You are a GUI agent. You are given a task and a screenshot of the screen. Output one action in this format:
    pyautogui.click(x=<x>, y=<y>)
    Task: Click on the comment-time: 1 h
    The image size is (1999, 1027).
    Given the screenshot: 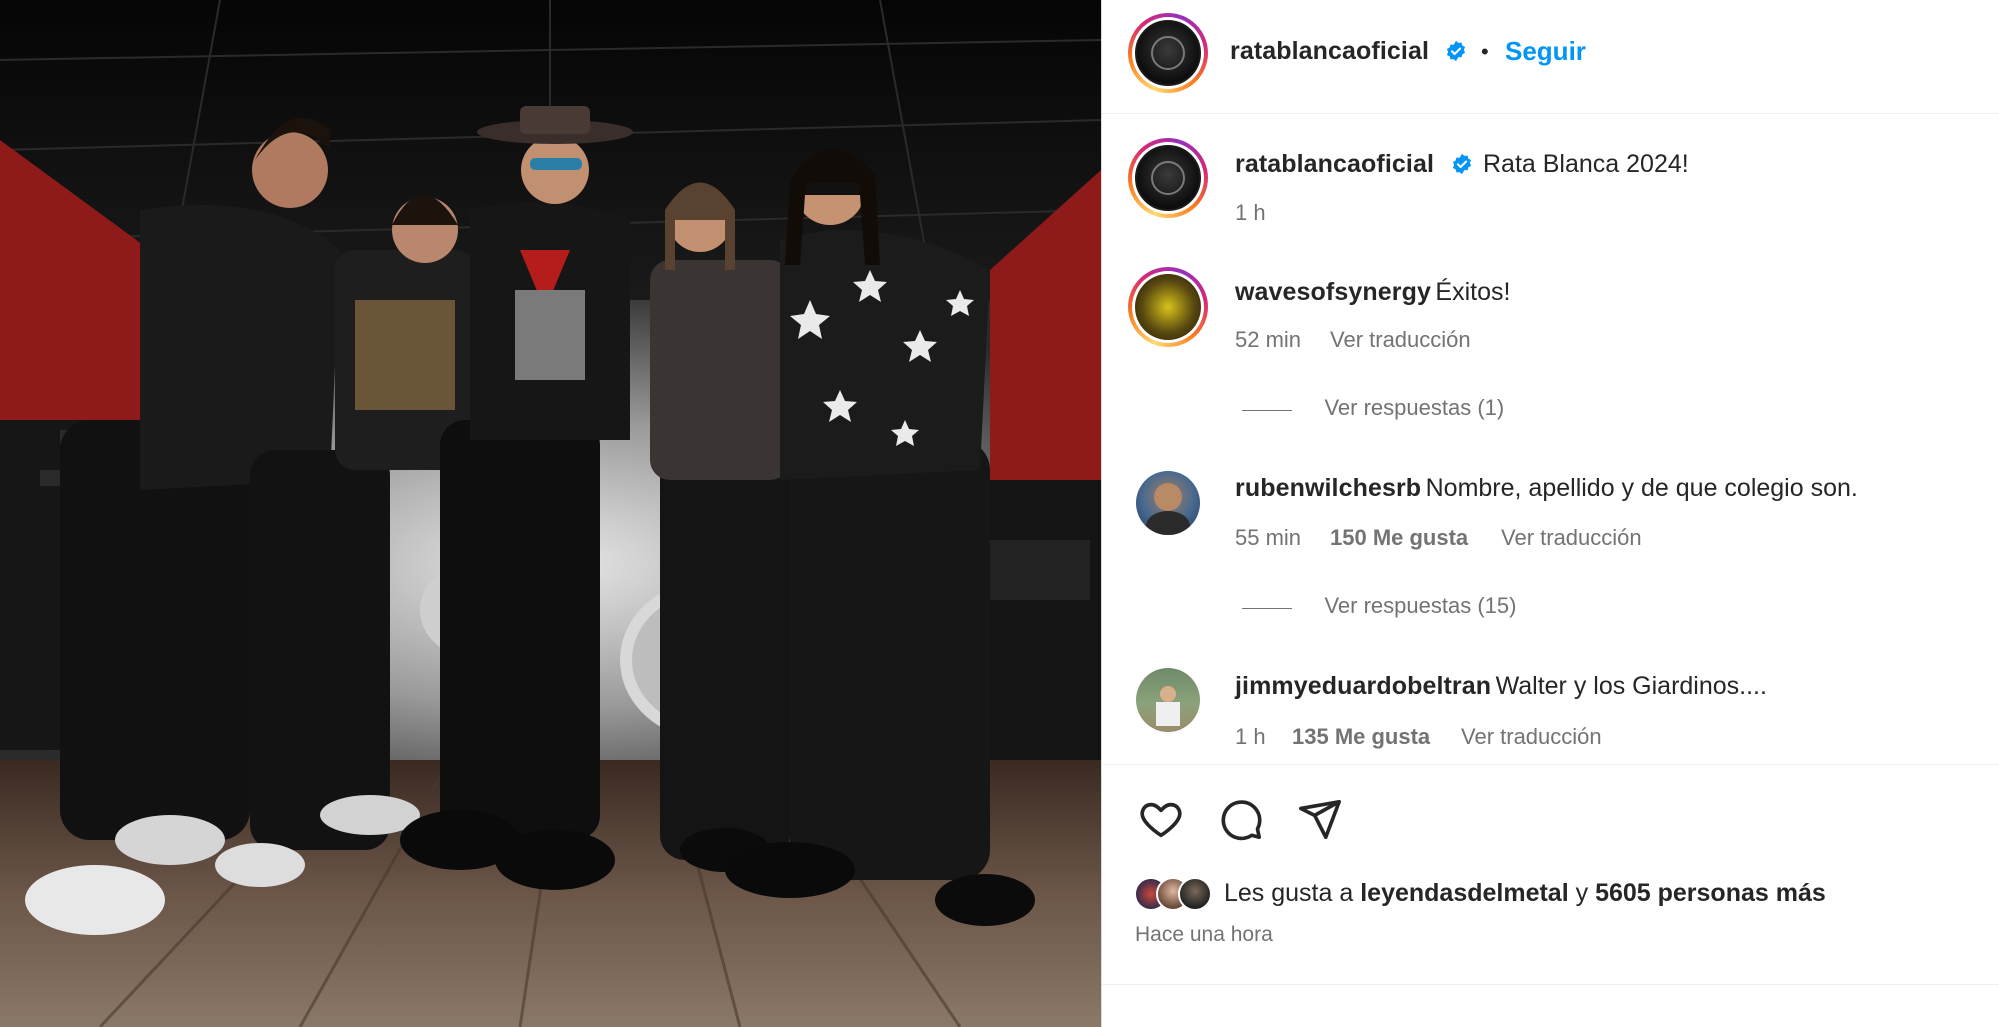 What is the action you would take?
    pyautogui.click(x=1250, y=737)
    